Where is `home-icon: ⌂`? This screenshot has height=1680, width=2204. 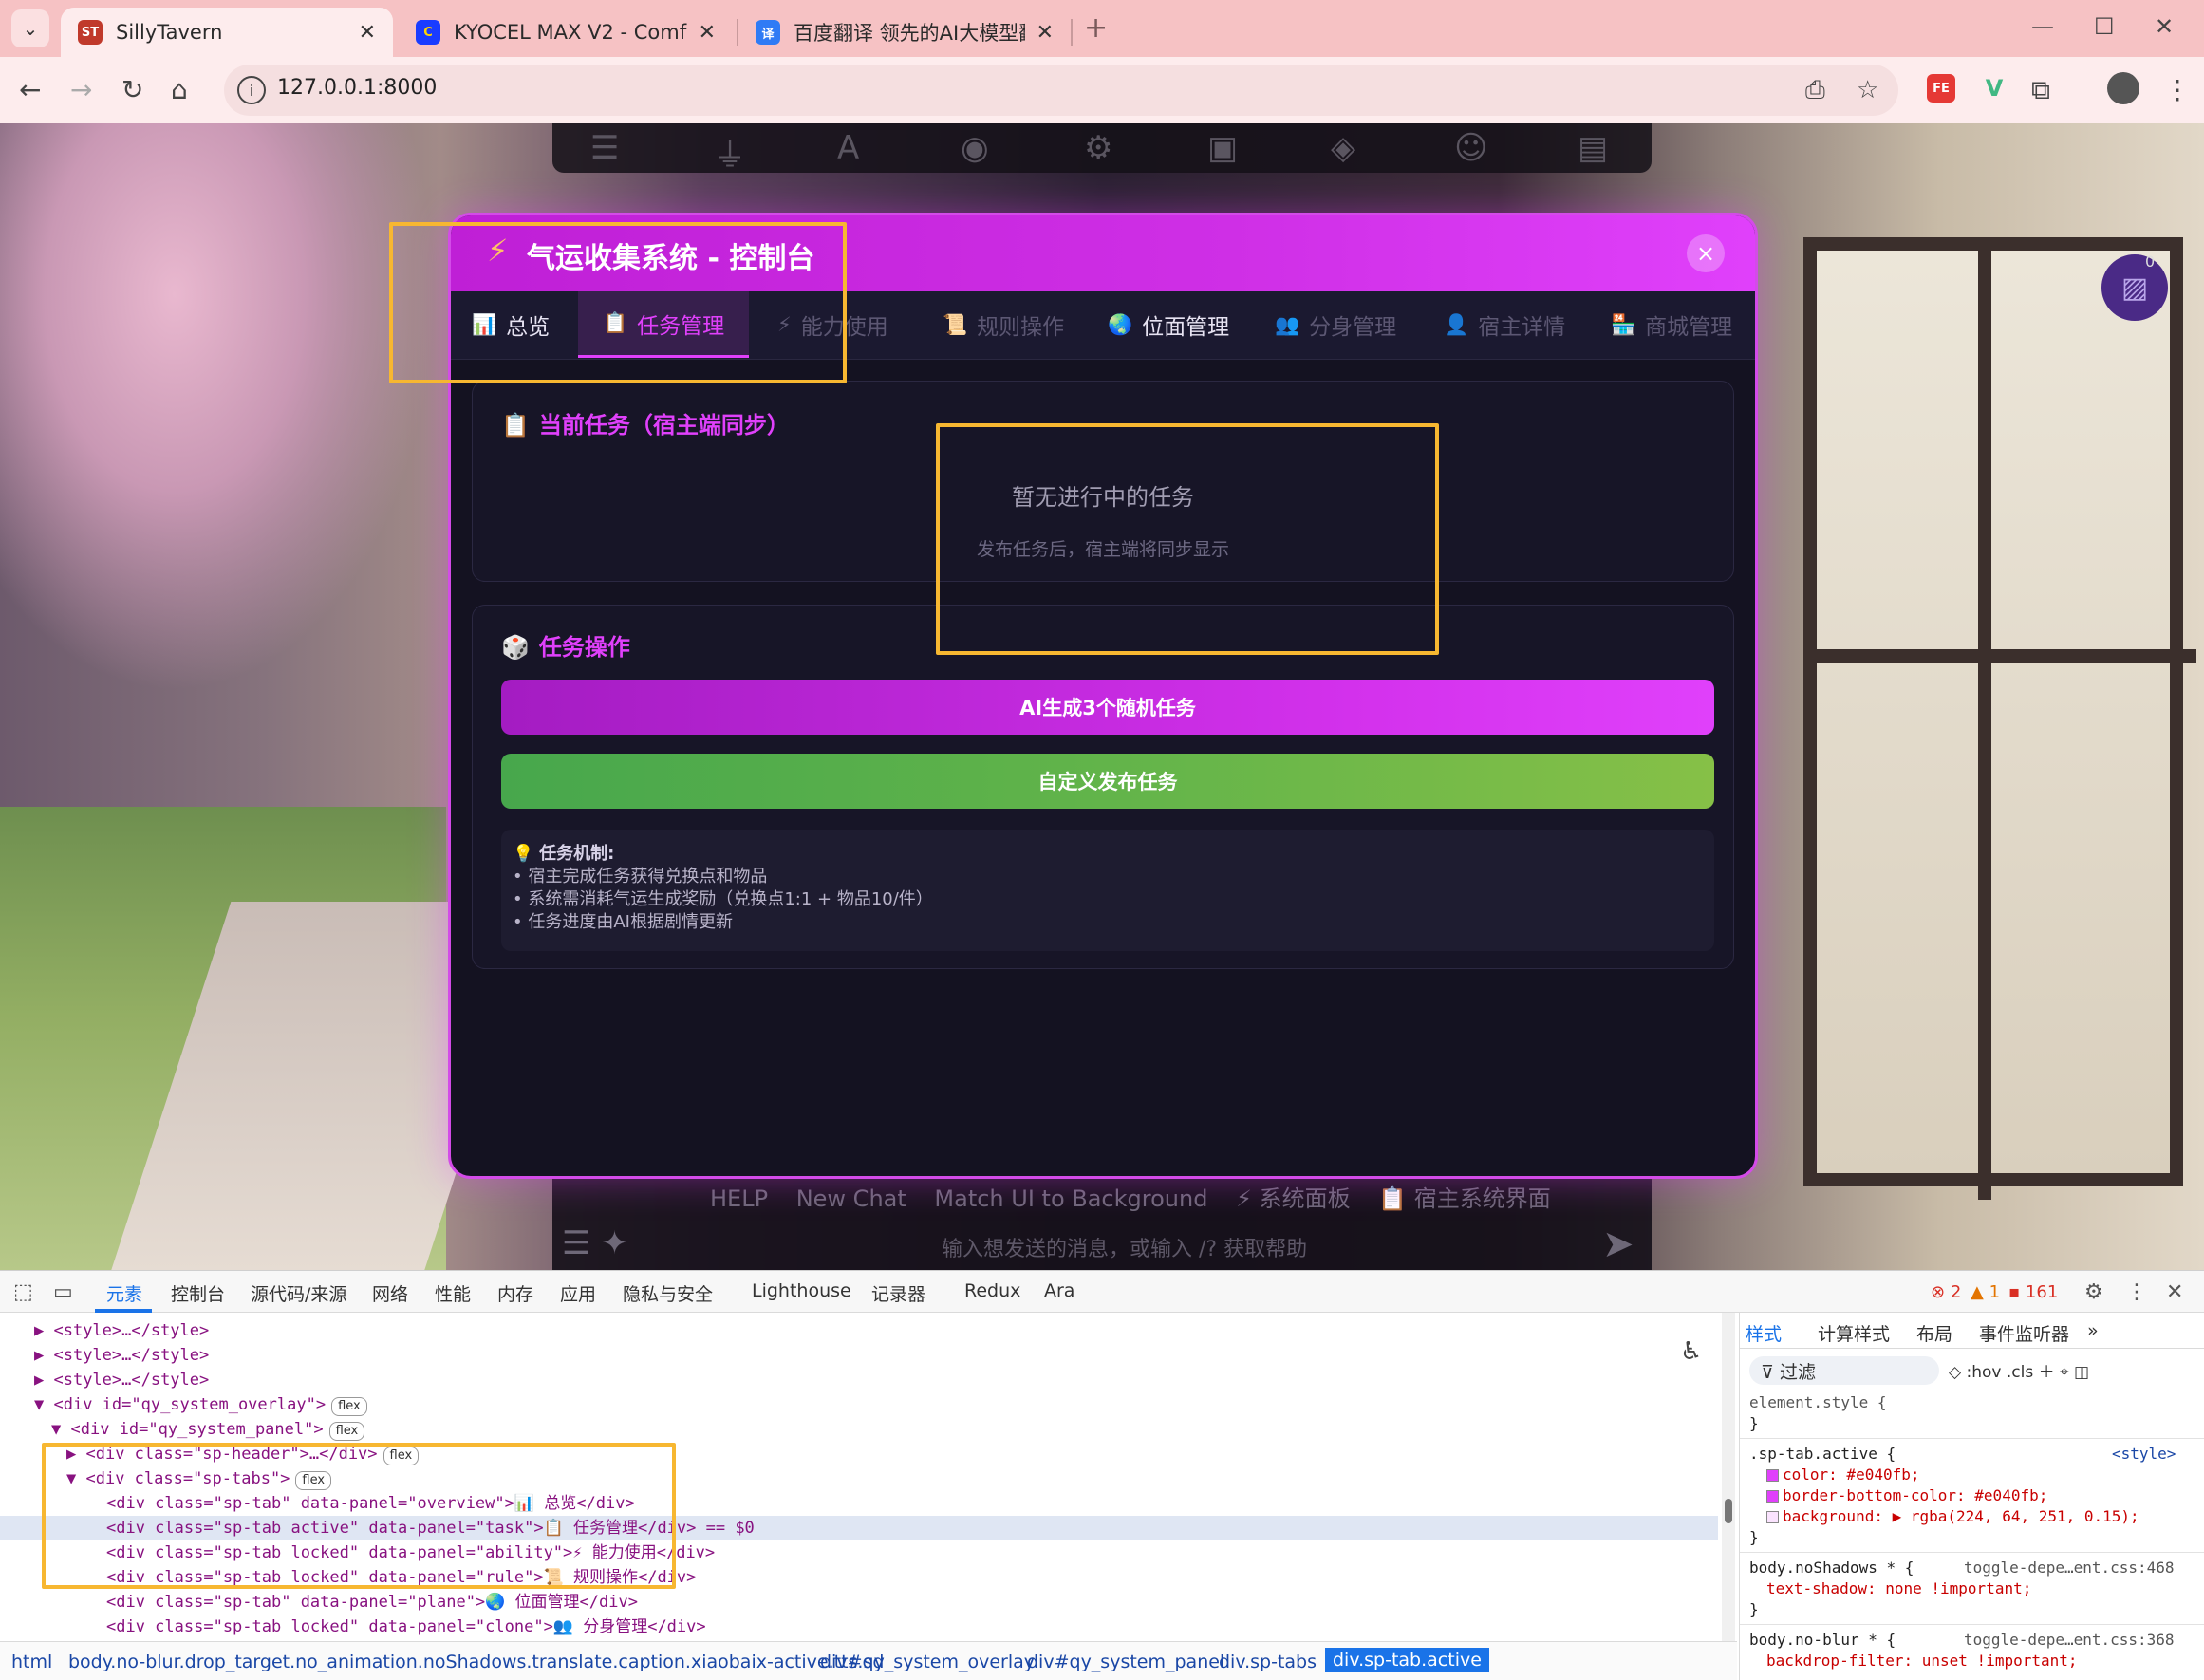 home-icon: ⌂ is located at coordinates (179, 89).